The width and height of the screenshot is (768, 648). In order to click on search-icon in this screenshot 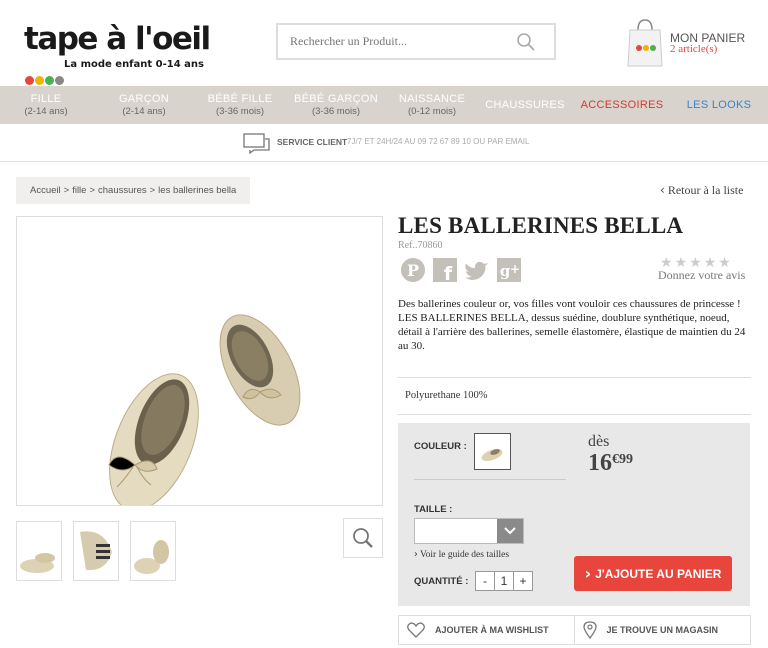, I will do `click(526, 42)`.